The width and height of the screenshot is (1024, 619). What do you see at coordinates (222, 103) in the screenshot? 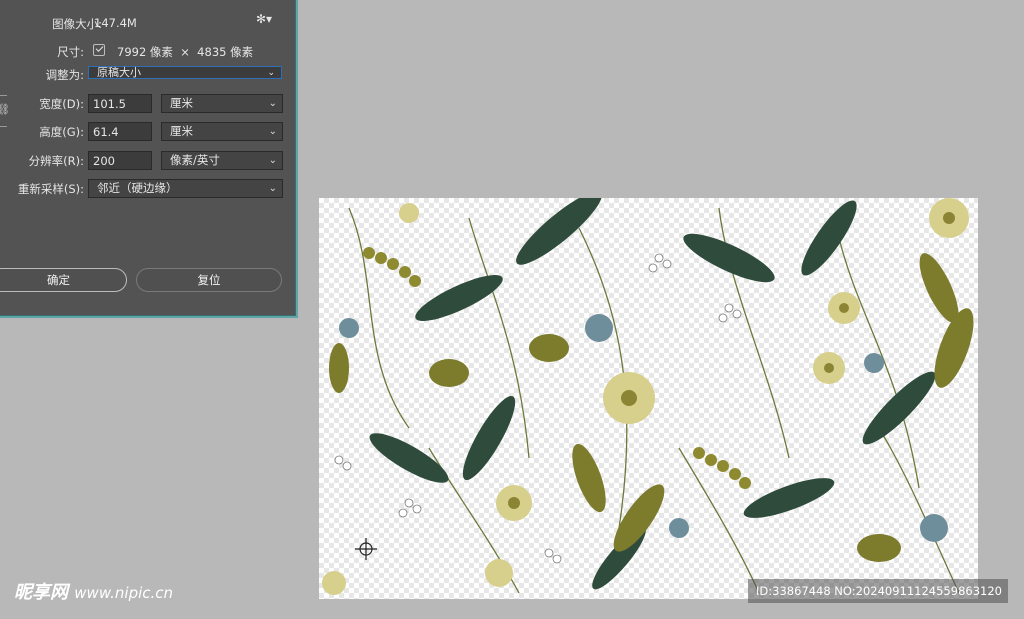
I see `width-unit-select: 厘米 ⌄` at bounding box center [222, 103].